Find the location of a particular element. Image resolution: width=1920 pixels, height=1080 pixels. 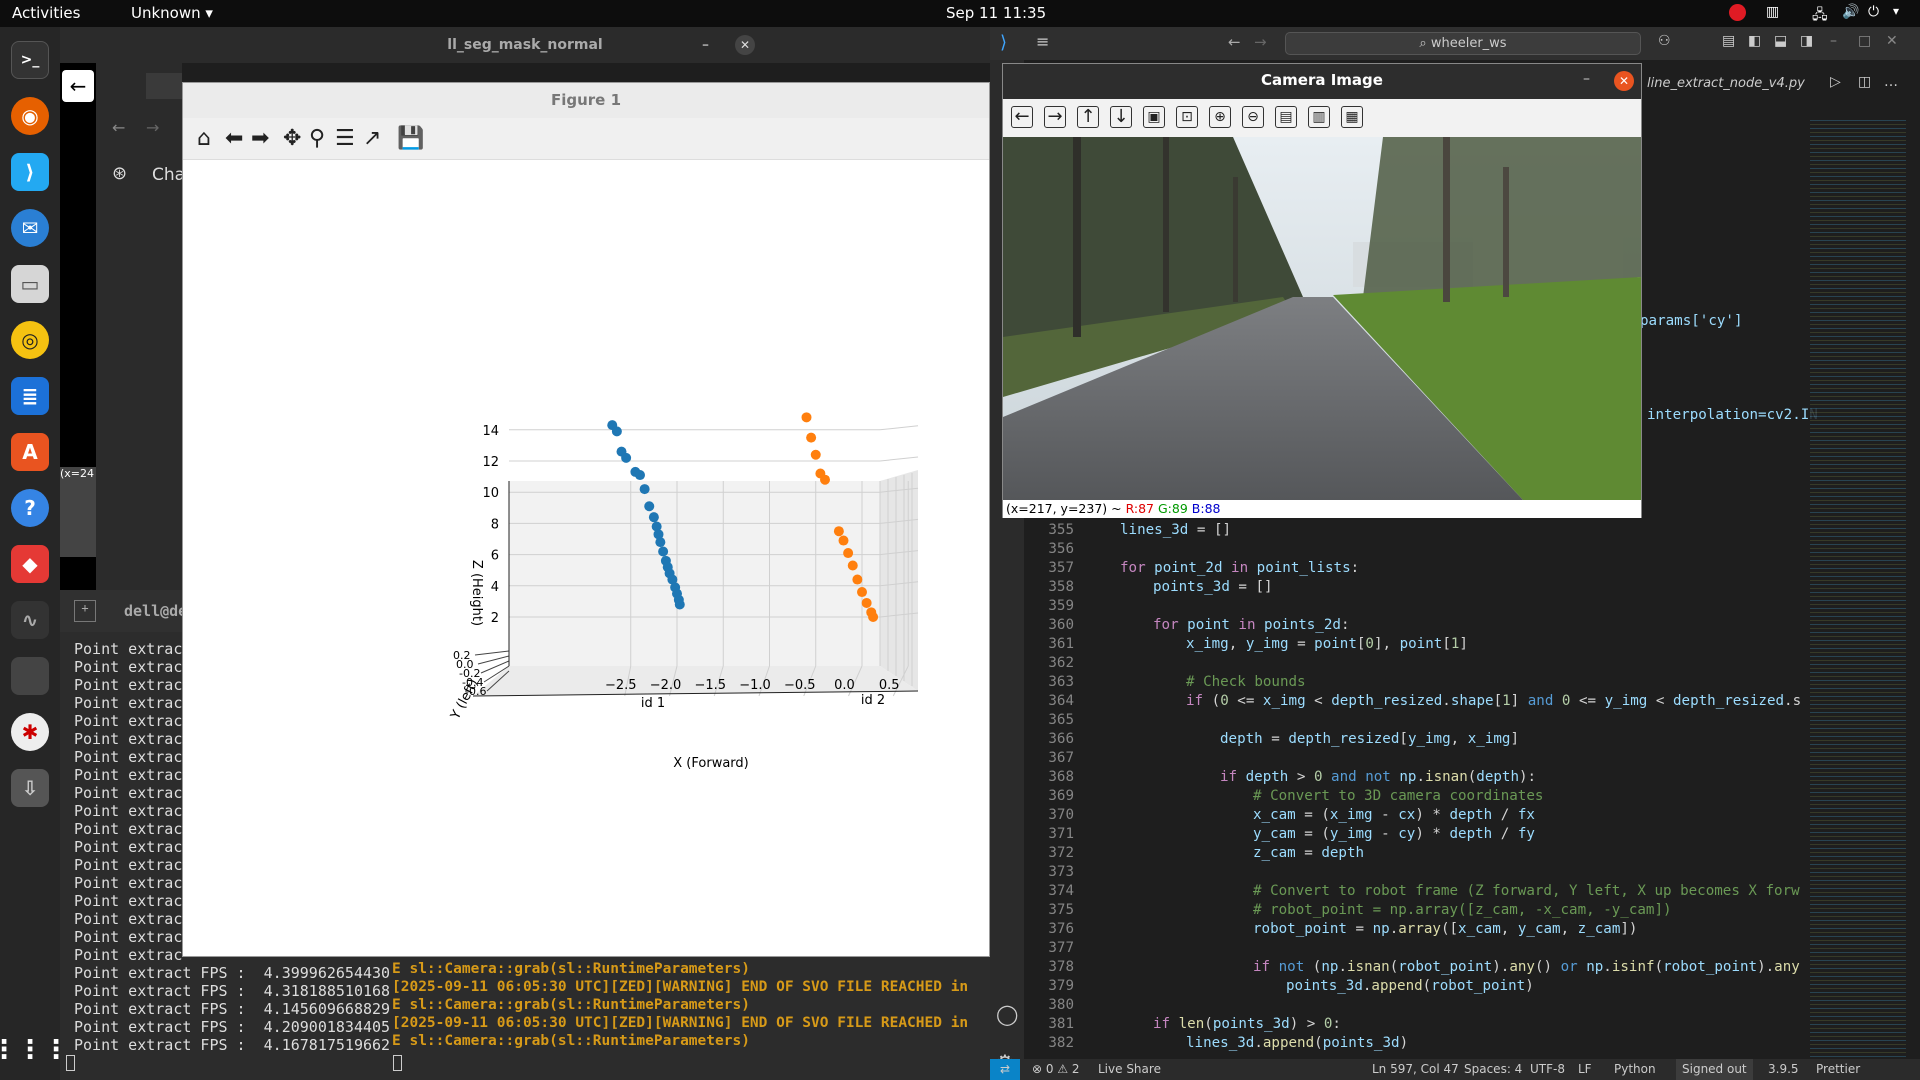

do-not-disturb-icon is located at coordinates (1737, 12).